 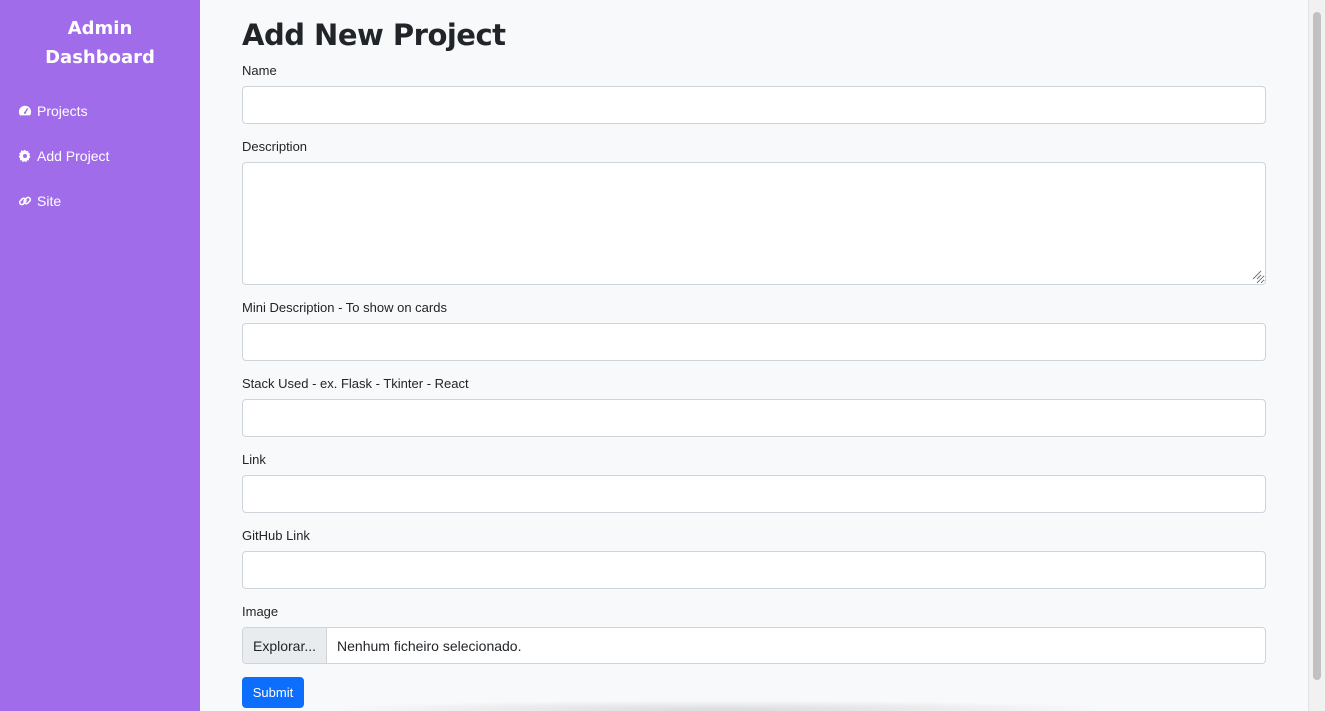 I want to click on sidebar-item-label: Add Project, so click(x=73, y=156).